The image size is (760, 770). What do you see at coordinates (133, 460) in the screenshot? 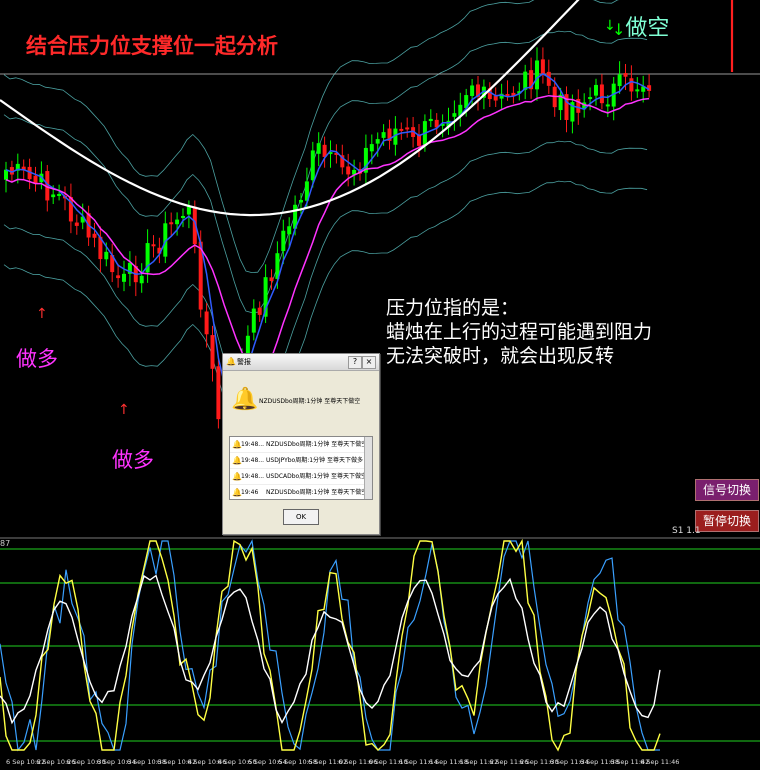
I see `buy-label-2: 做多` at bounding box center [133, 460].